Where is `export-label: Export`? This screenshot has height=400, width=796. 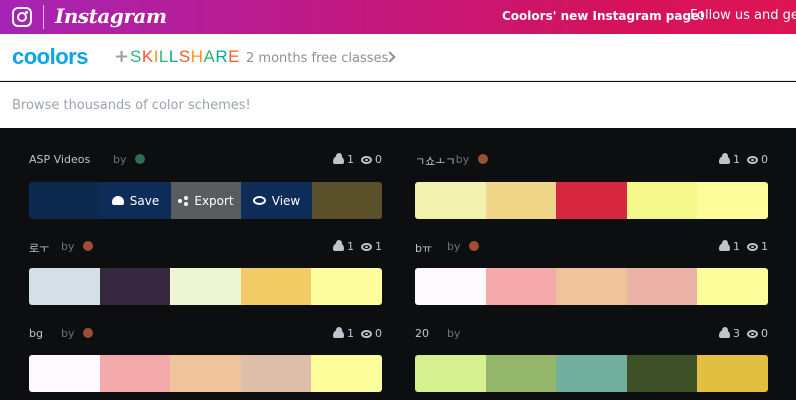
export-label: Export is located at coordinates (214, 200).